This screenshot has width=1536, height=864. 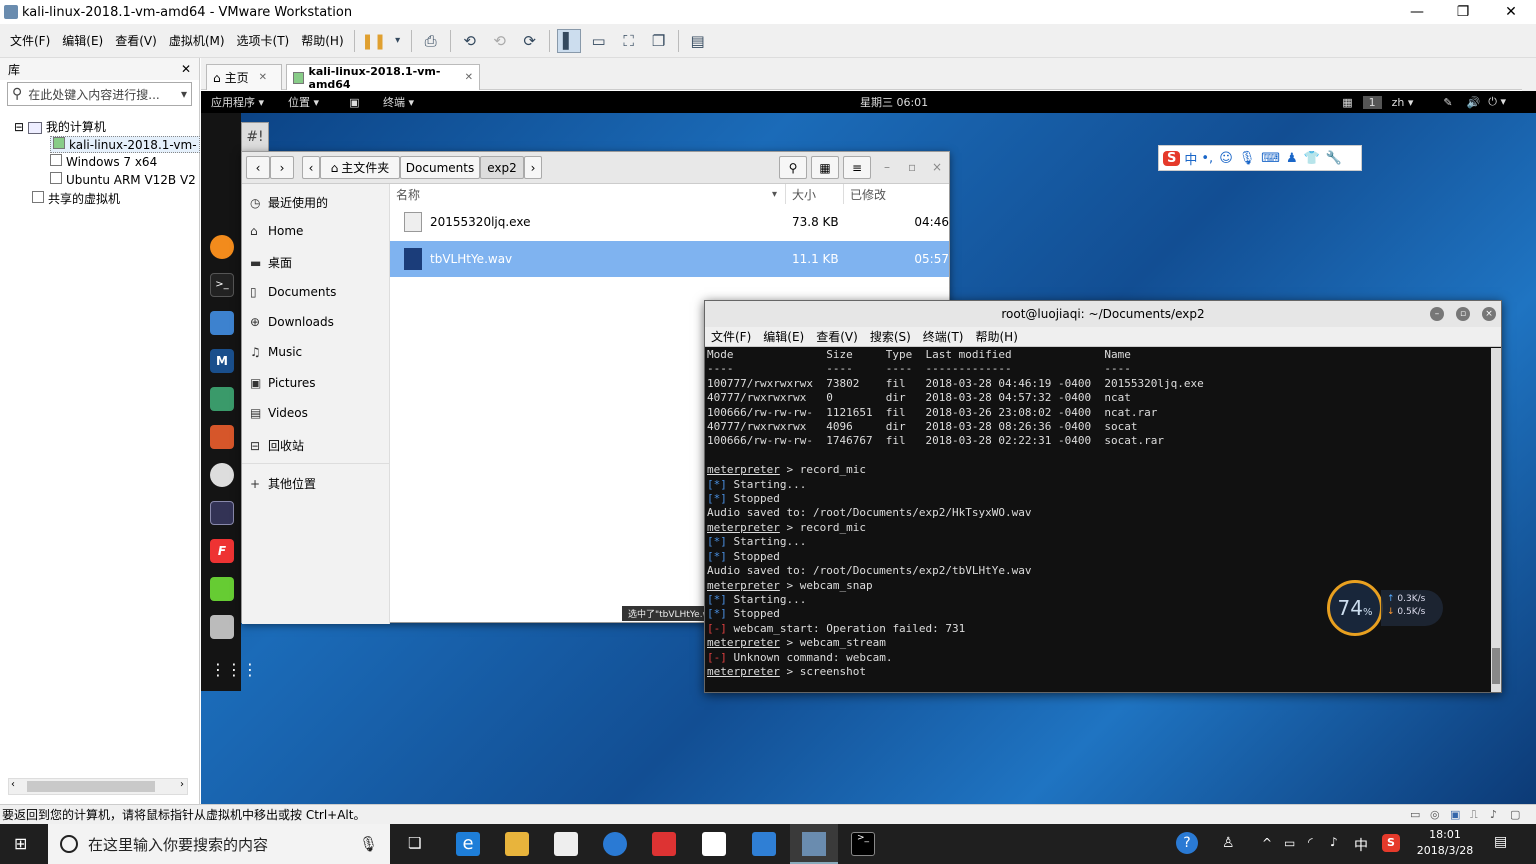 What do you see at coordinates (468, 844) in the screenshot?
I see `edge-icon: e` at bounding box center [468, 844].